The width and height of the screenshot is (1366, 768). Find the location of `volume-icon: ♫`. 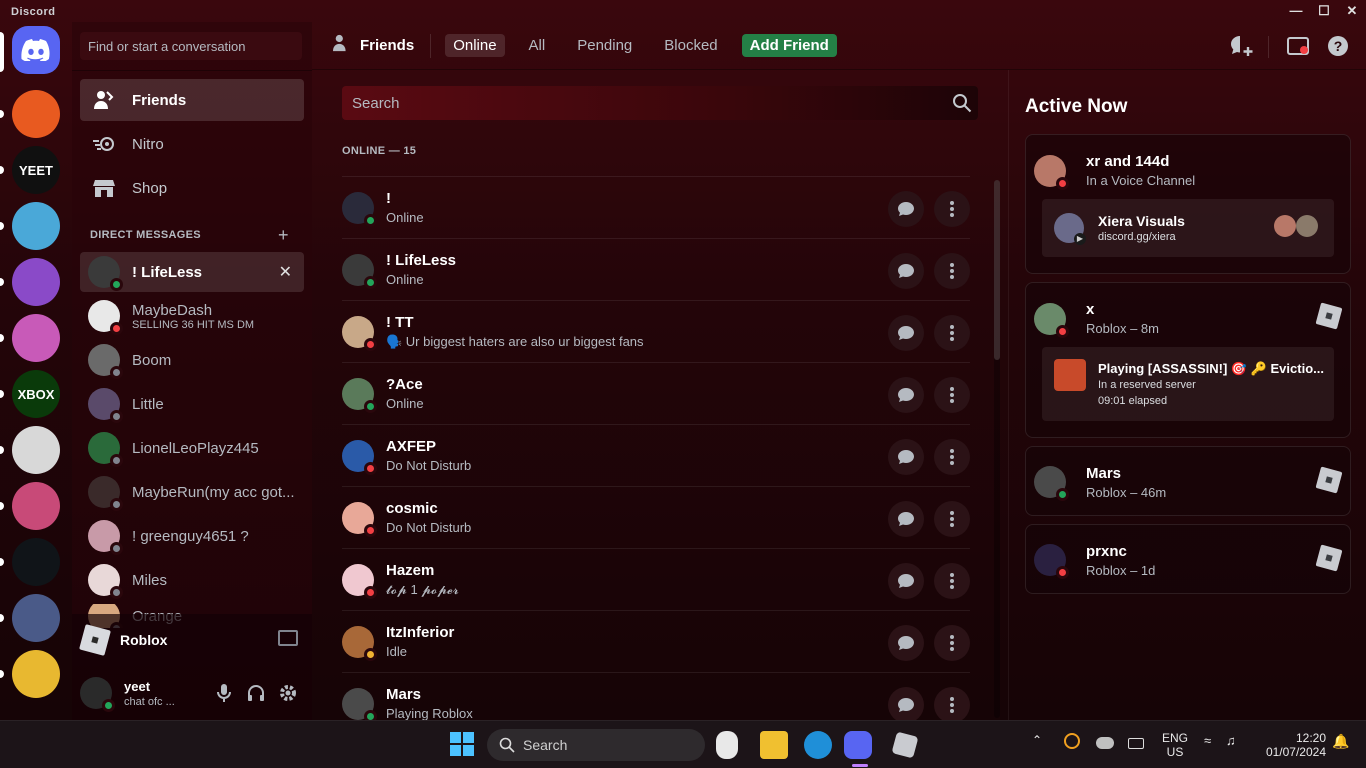

volume-icon: ♫ is located at coordinates (1231, 740).